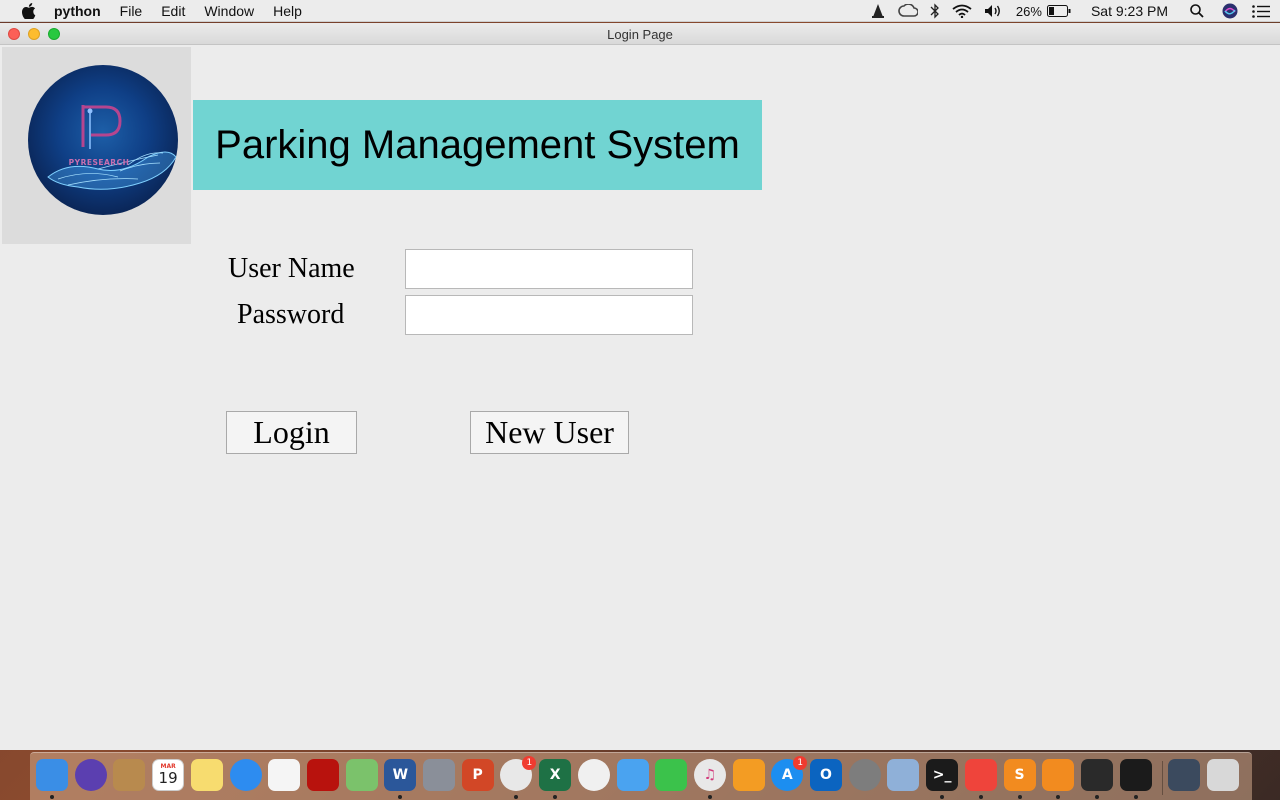  Describe the element at coordinates (671, 775) in the screenshot. I see `facetime-icon` at that location.